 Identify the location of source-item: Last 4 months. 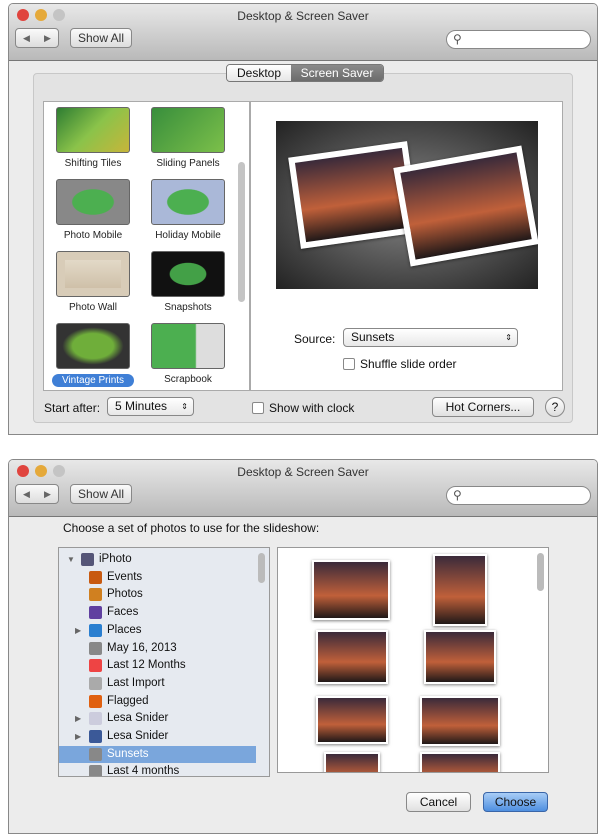
(165, 770).